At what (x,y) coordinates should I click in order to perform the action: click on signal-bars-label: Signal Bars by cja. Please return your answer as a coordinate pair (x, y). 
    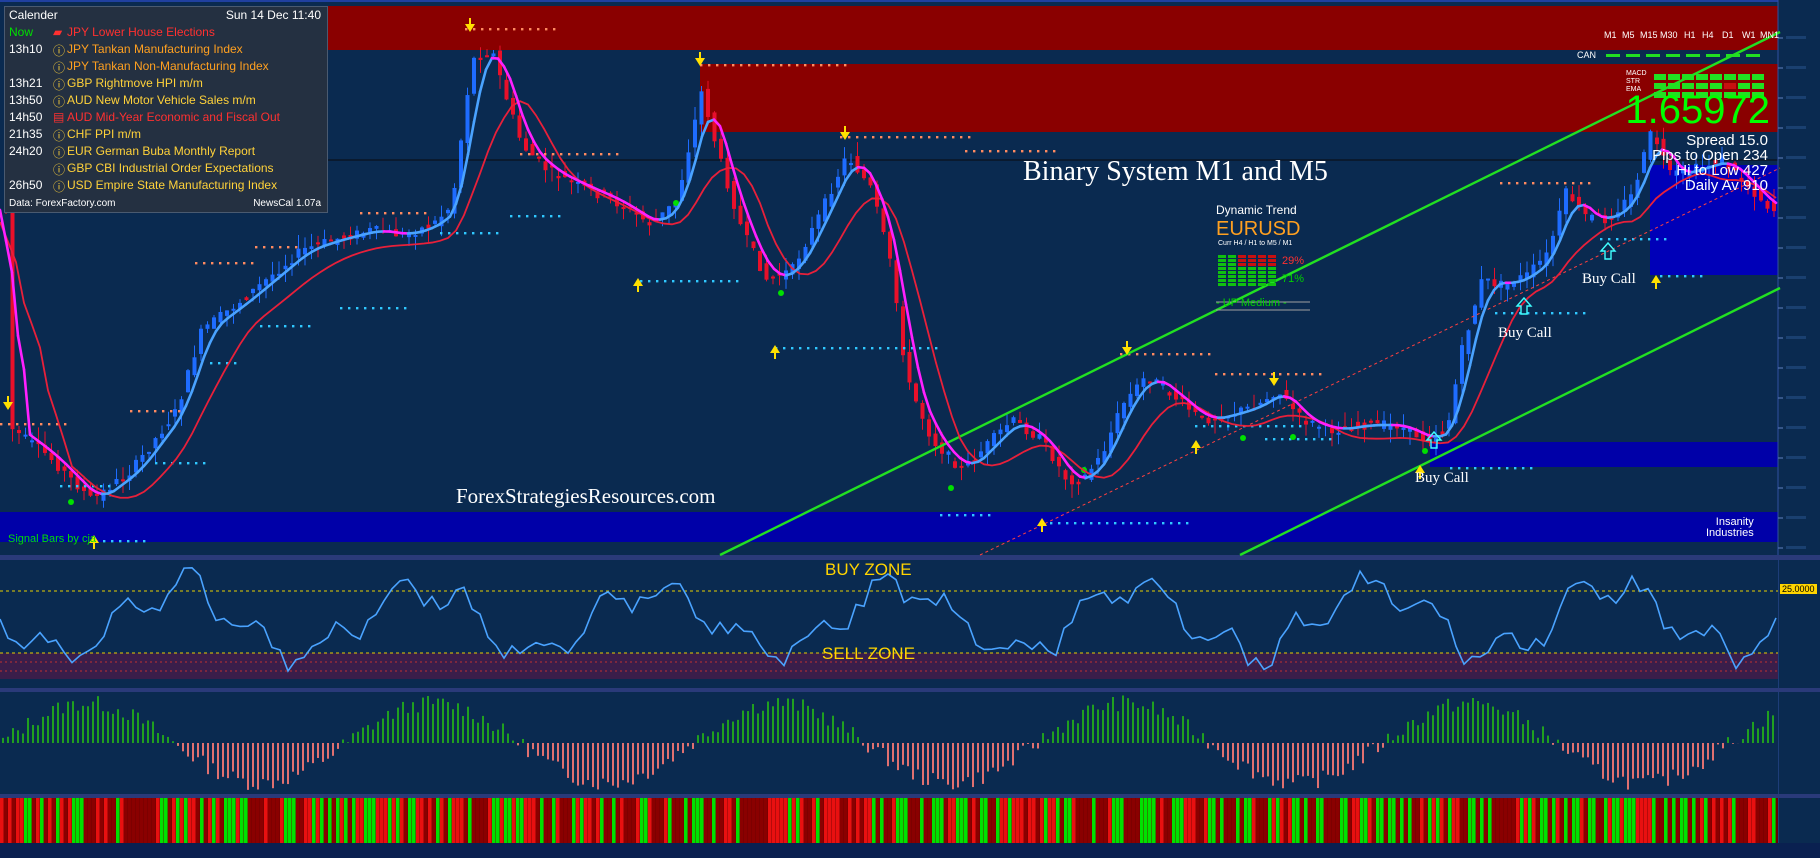
    Looking at the image, I should click on (52, 539).